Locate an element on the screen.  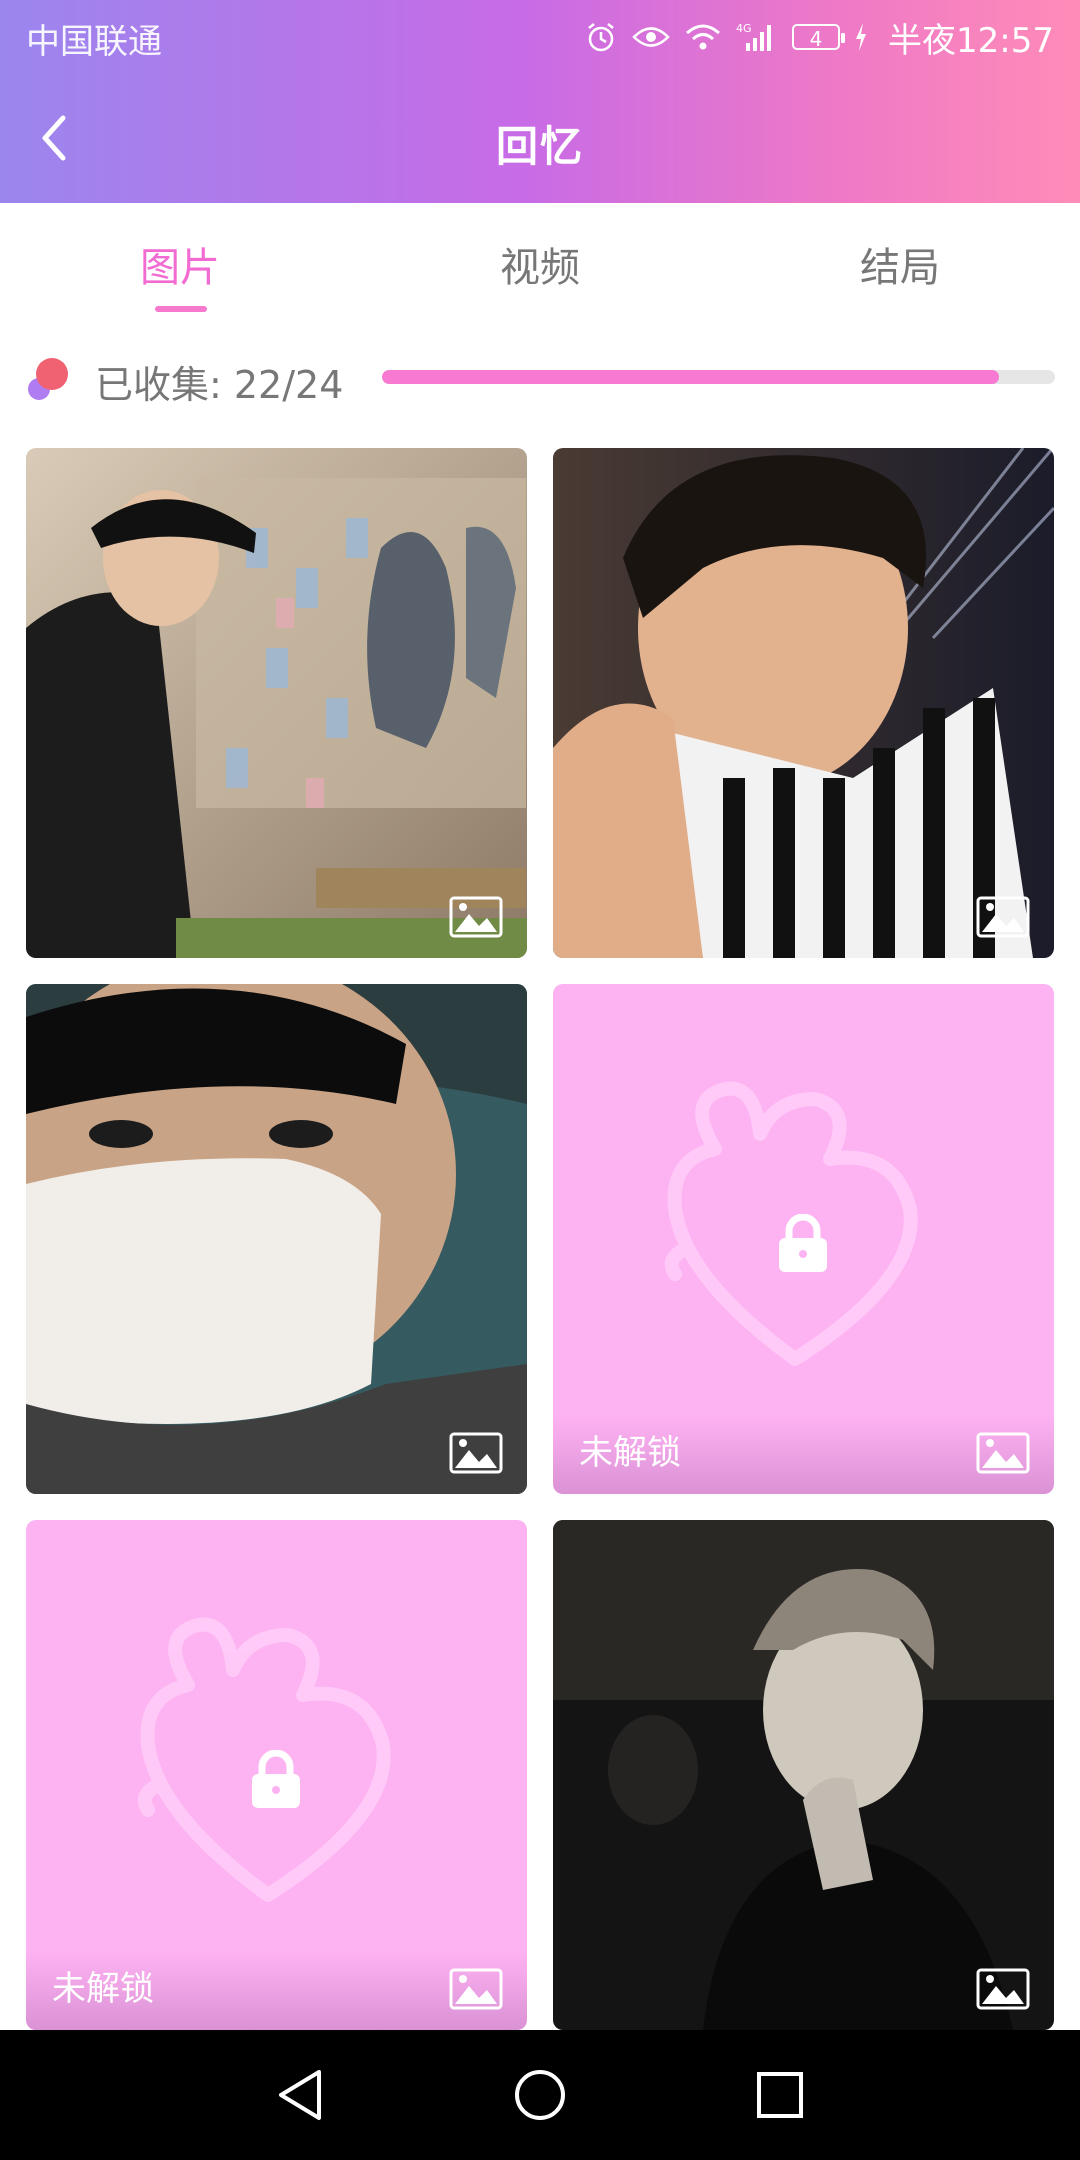
page-title: 回忆 is located at coordinates (539, 146).